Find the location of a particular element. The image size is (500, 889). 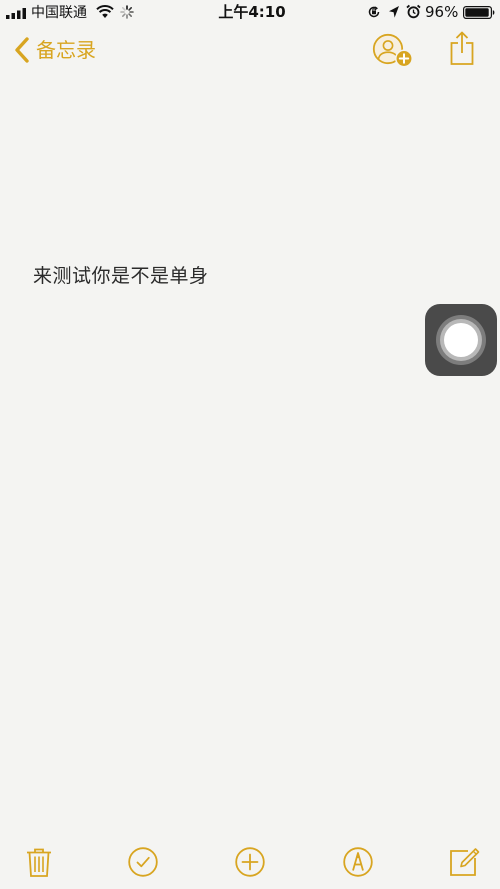

back-label: 备忘录 is located at coordinates (66, 50).